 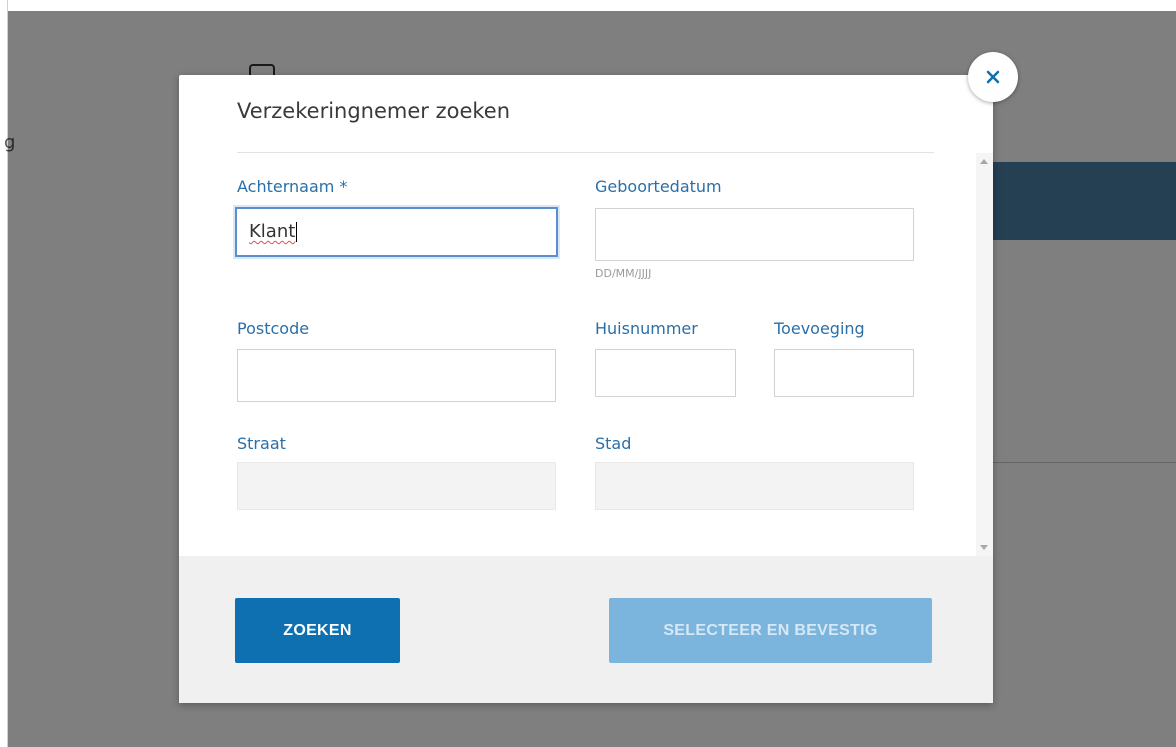 What do you see at coordinates (592, 5) in the screenshot?
I see `page-top-bar` at bounding box center [592, 5].